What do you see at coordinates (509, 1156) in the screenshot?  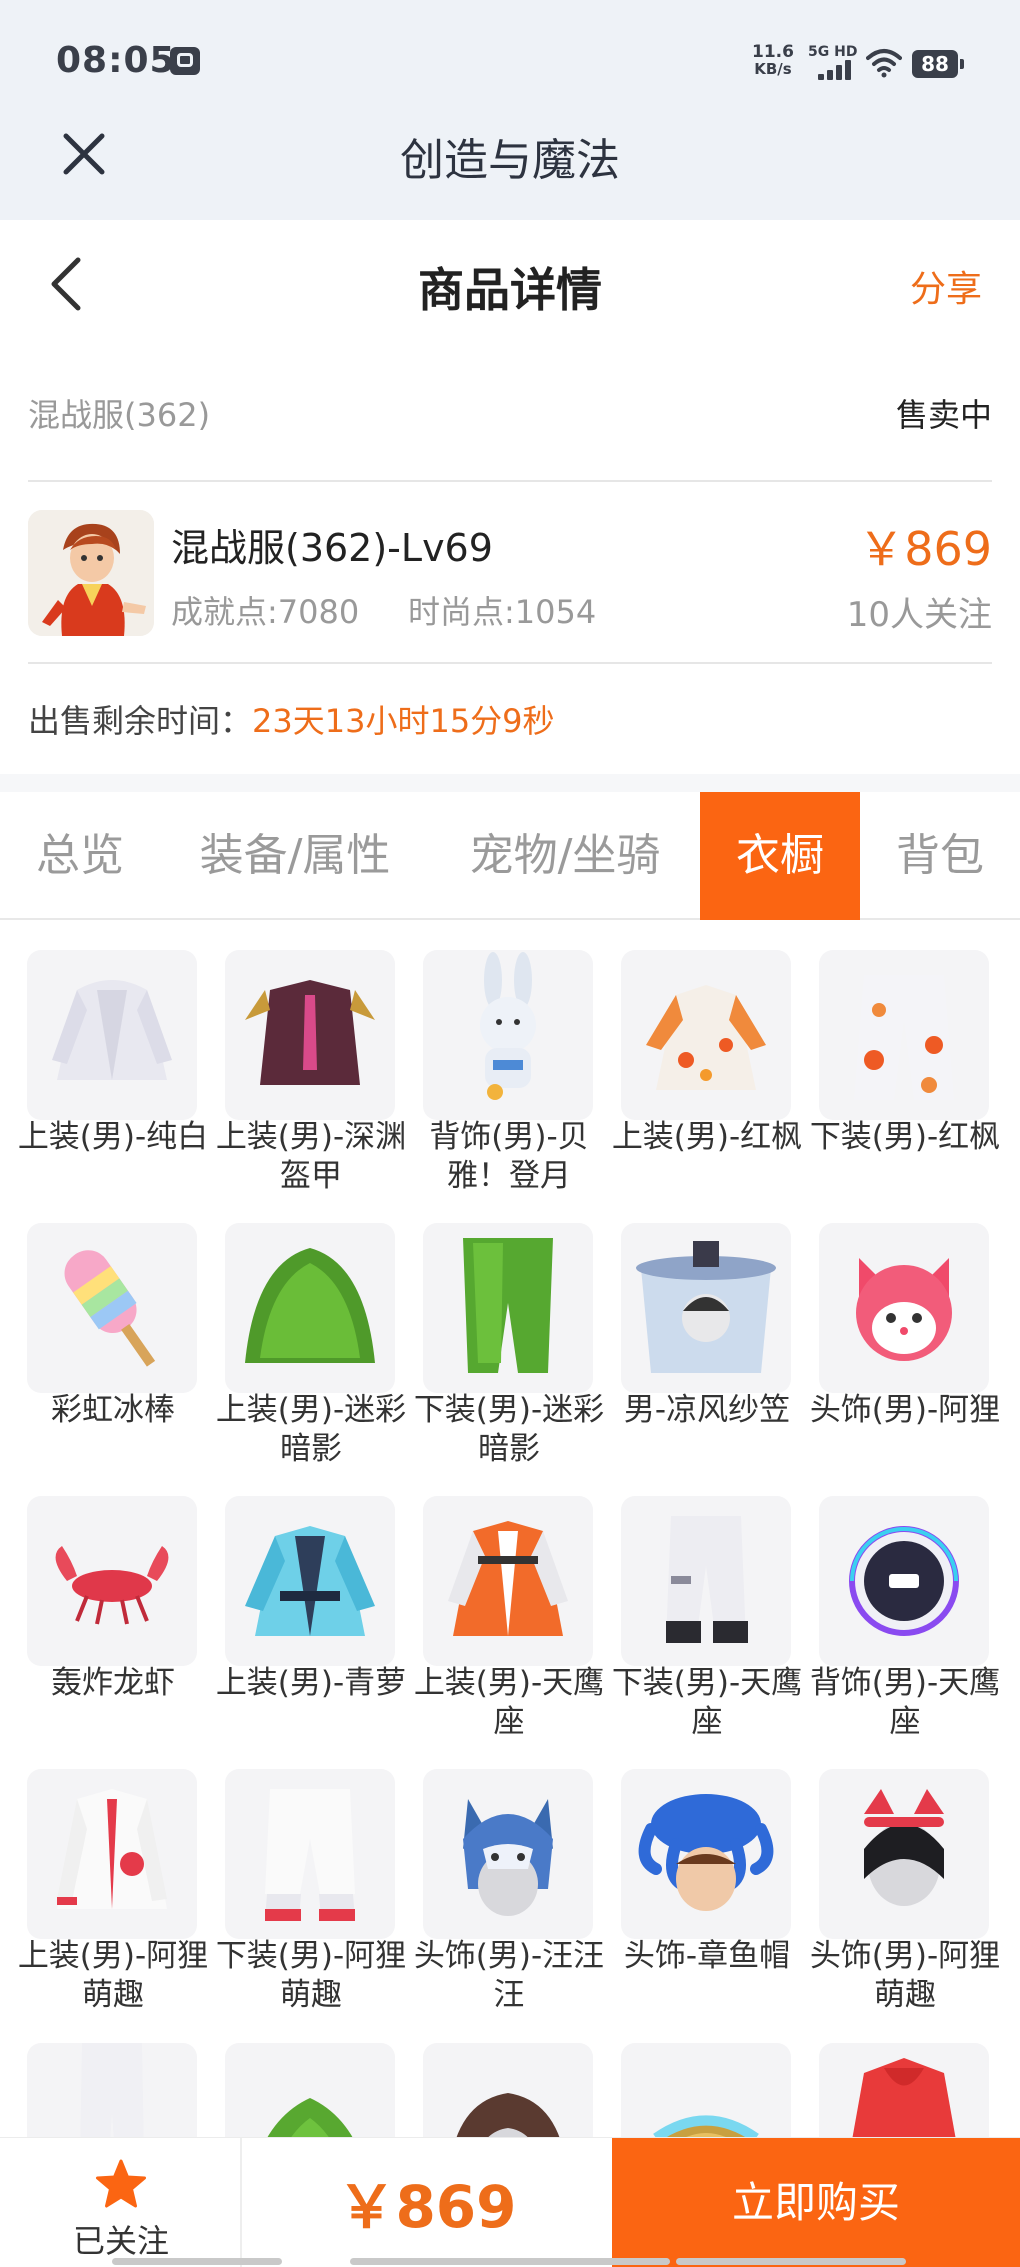 I see `wardrobe-item-label: 背饰(男)-贝雅！登月` at bounding box center [509, 1156].